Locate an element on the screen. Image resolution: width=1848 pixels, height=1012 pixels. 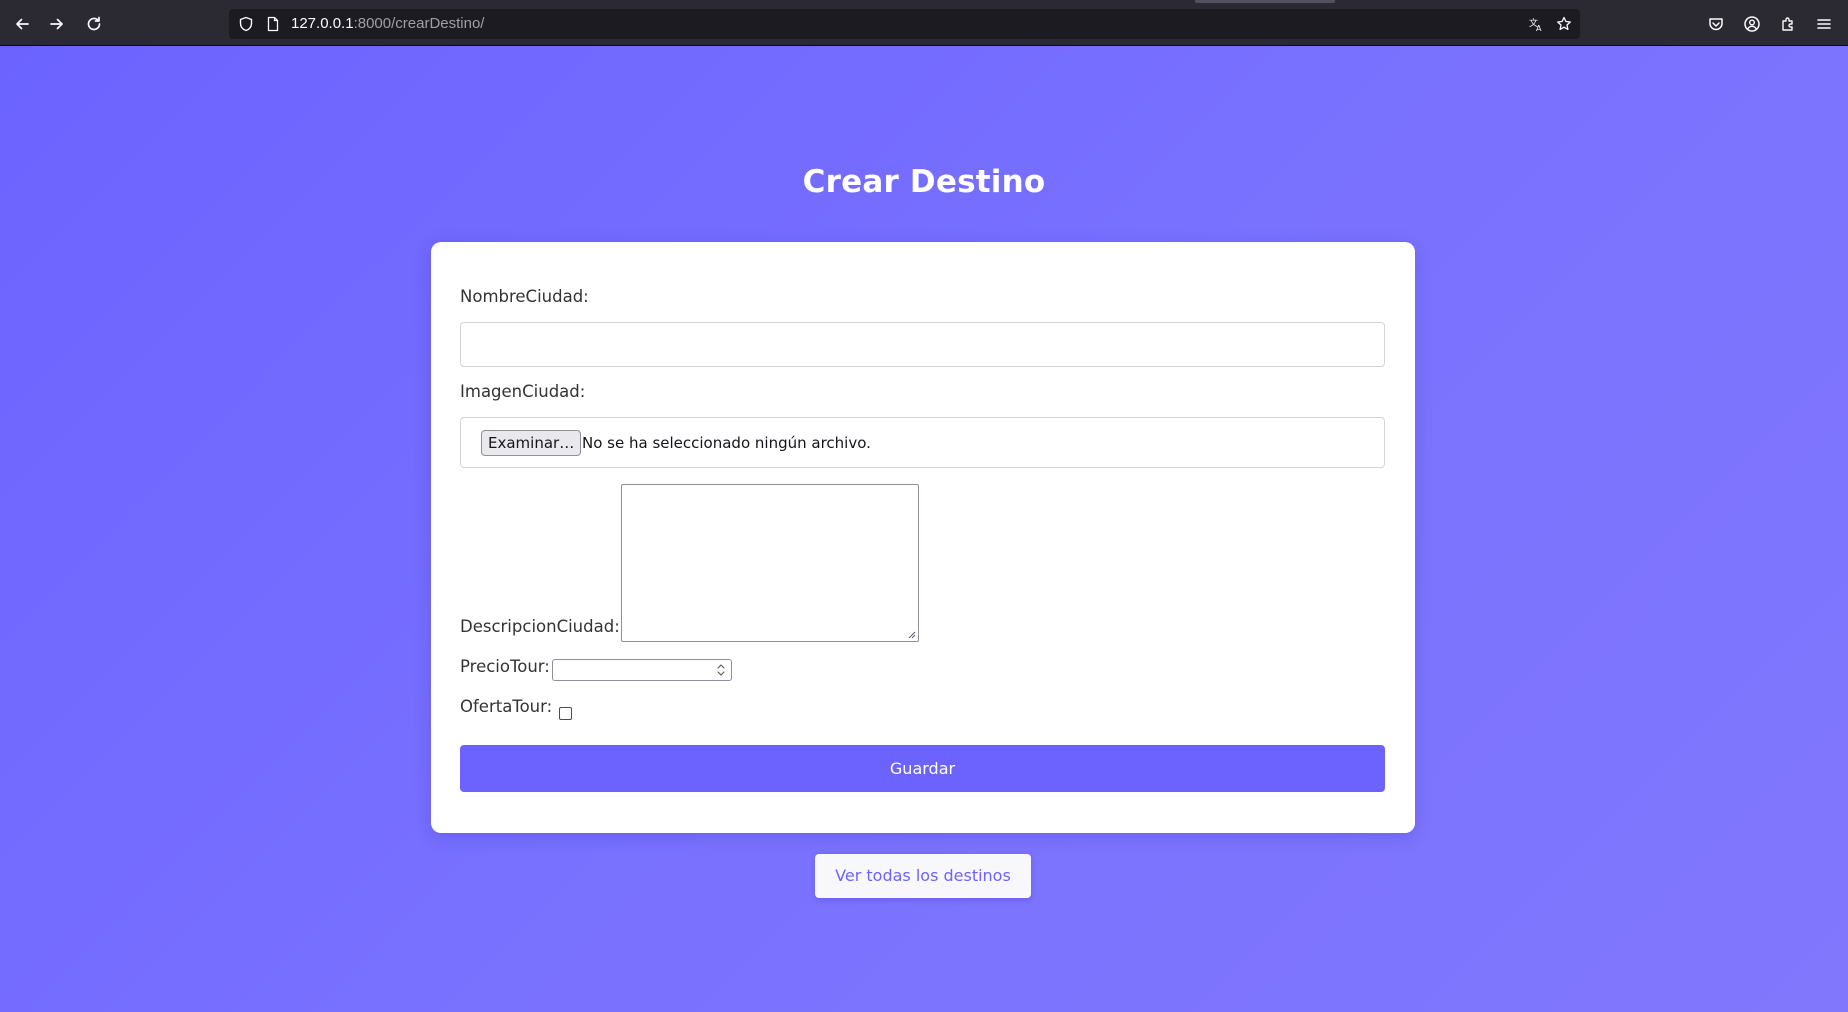
oferta-tour-label: OfertaTour: is located at coordinates (506, 706).